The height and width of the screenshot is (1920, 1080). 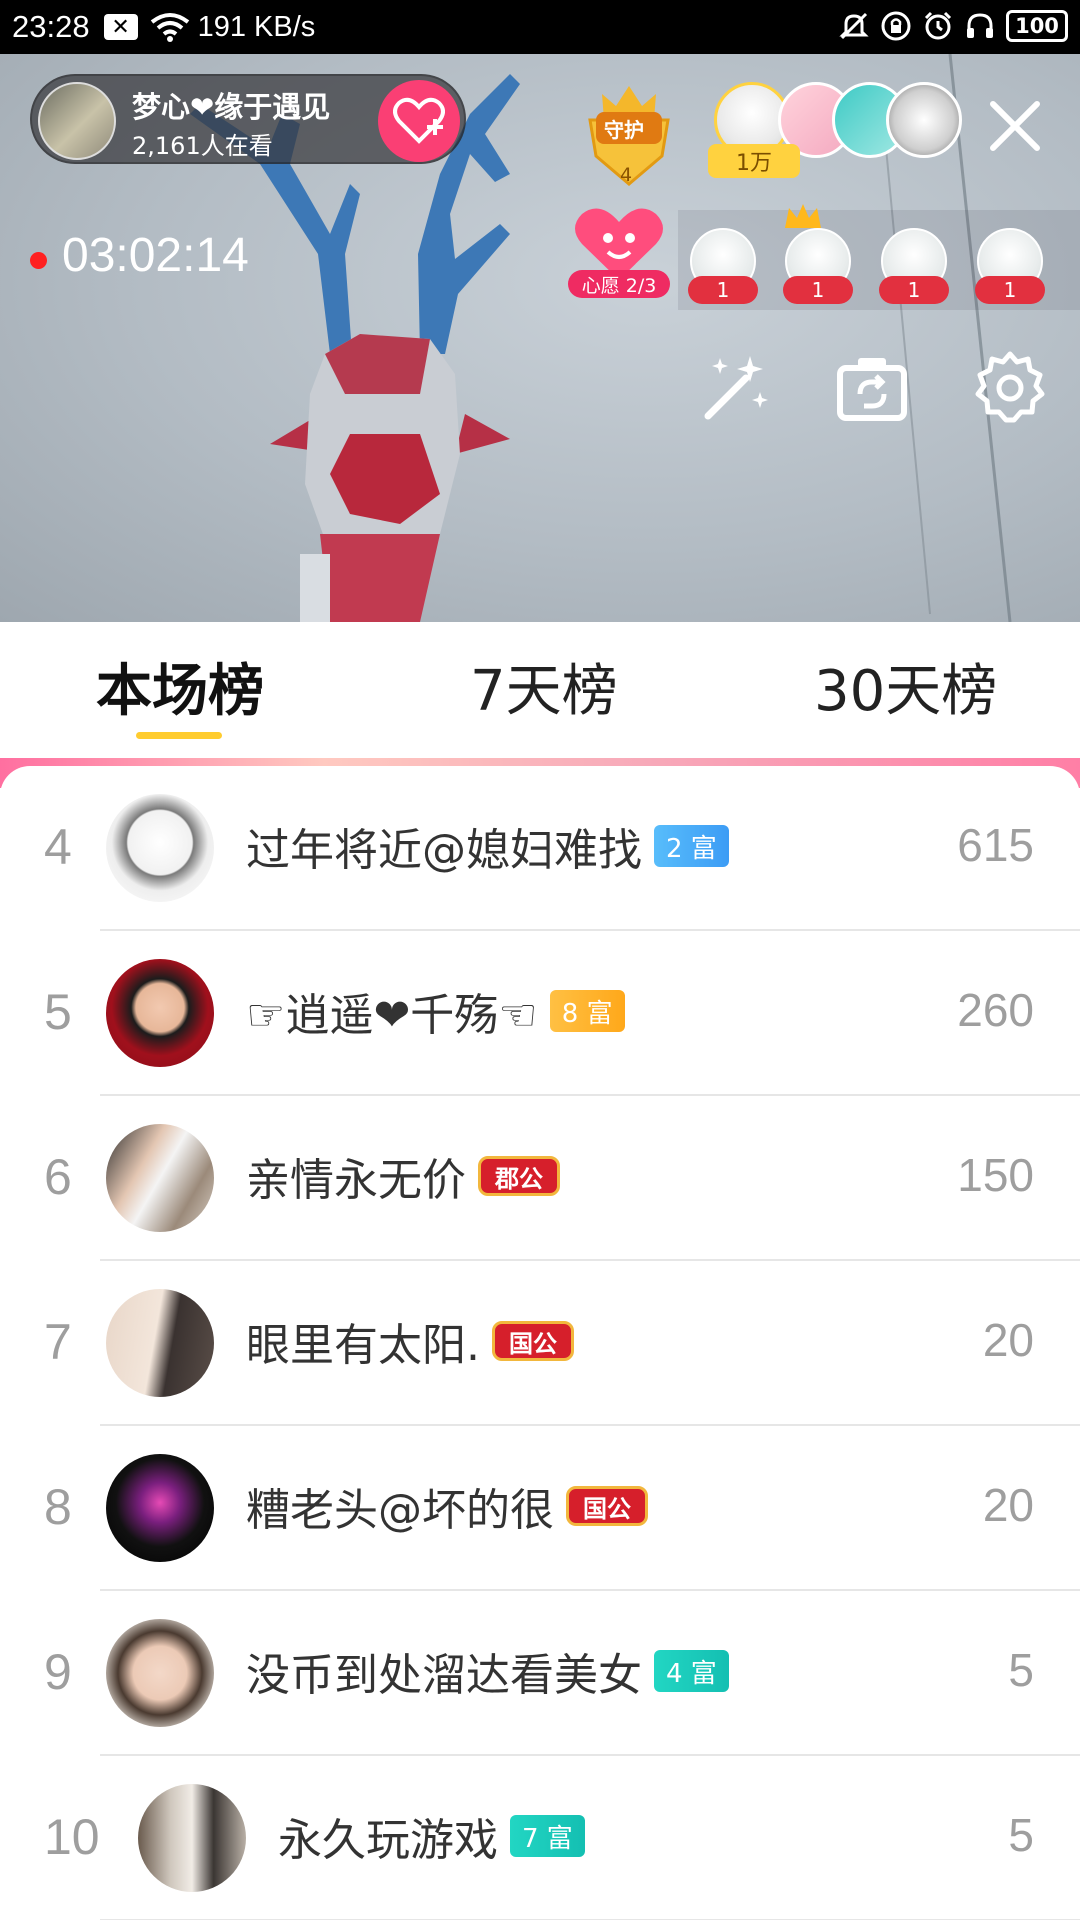 What do you see at coordinates (980, 25) in the screenshot?
I see `headphones-icon` at bounding box center [980, 25].